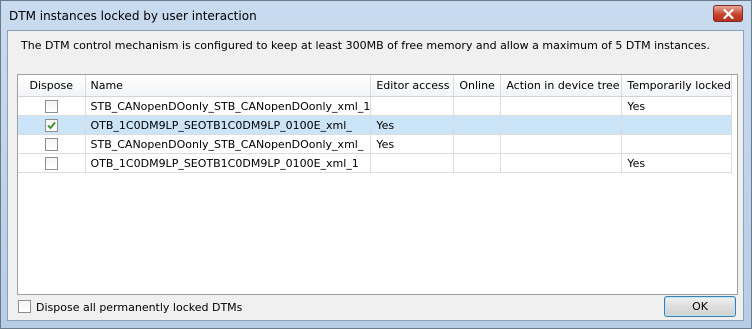  I want to click on name-cell: OTB_1C0DM9LP_SEOTB1C0DM9LP_0100E_xml_, so click(228, 125).